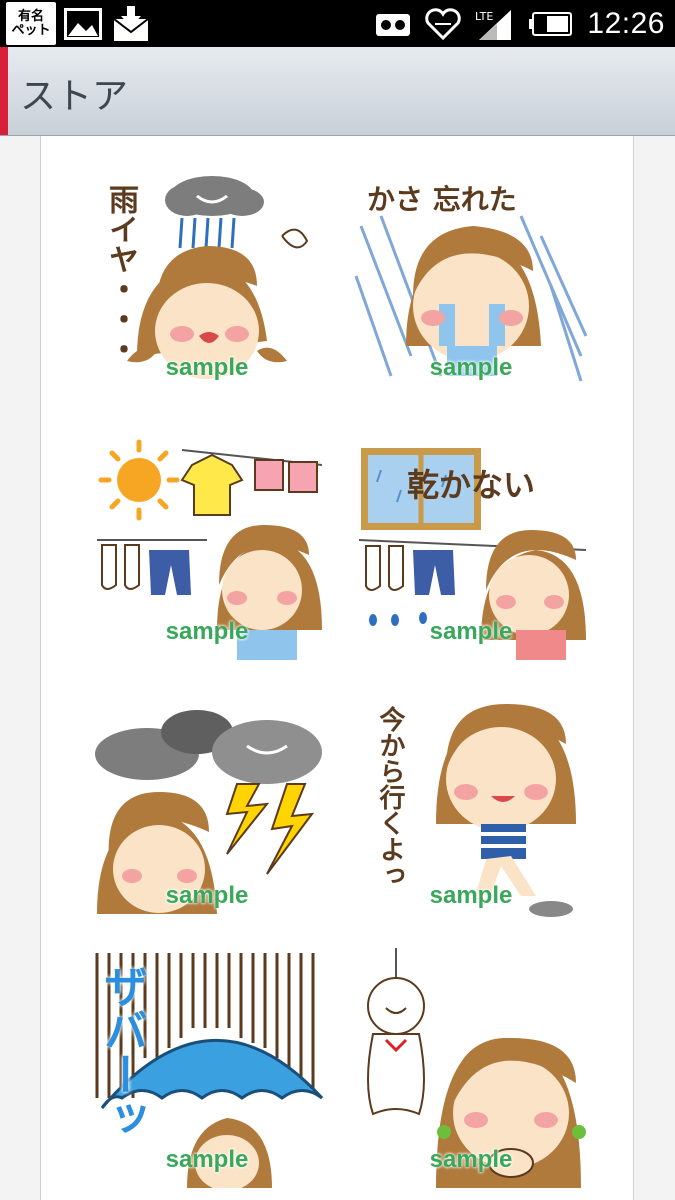 The height and width of the screenshot is (1200, 675). Describe the element at coordinates (131, 23) in the screenshot. I see `download-mail-icon` at that location.